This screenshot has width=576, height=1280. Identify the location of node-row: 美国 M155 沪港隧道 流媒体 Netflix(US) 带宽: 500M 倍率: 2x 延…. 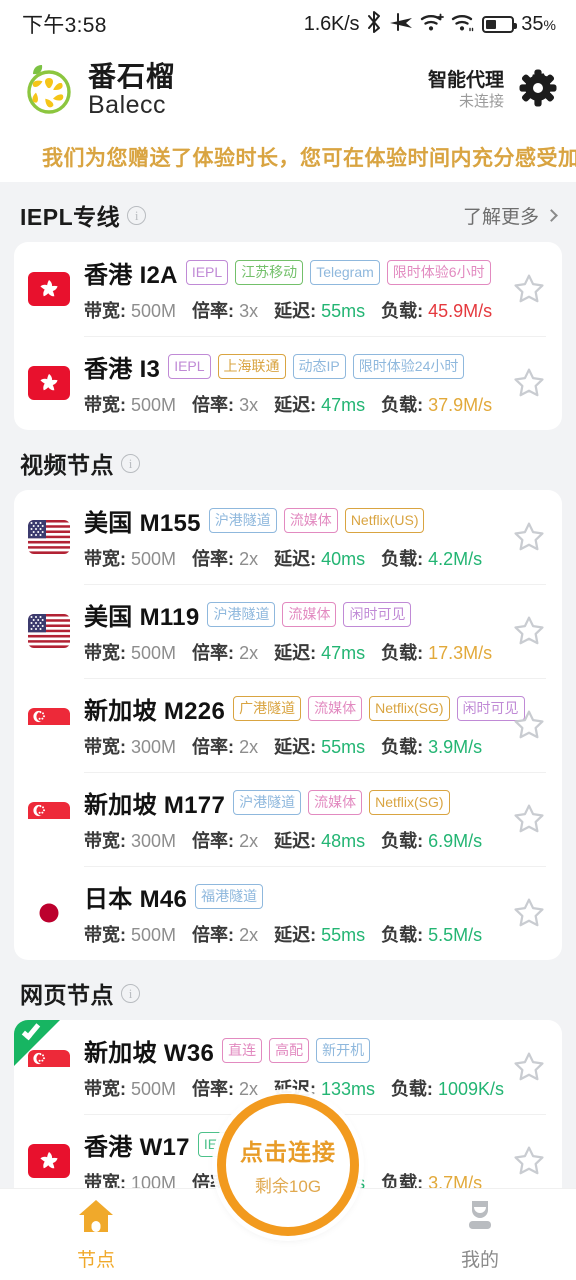
(288, 537).